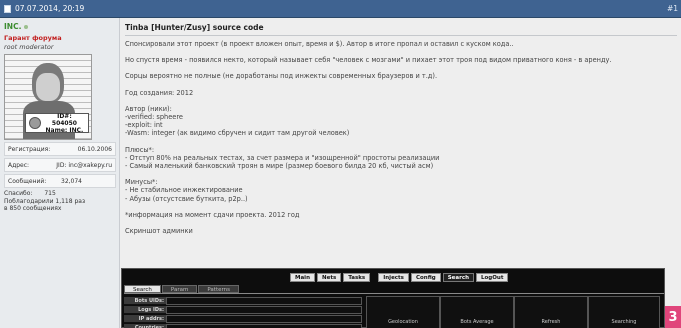 The width and height of the screenshot is (681, 328). Describe the element at coordinates (19, 165) in the screenshot. I see `address-label: Адрес:` at that location.